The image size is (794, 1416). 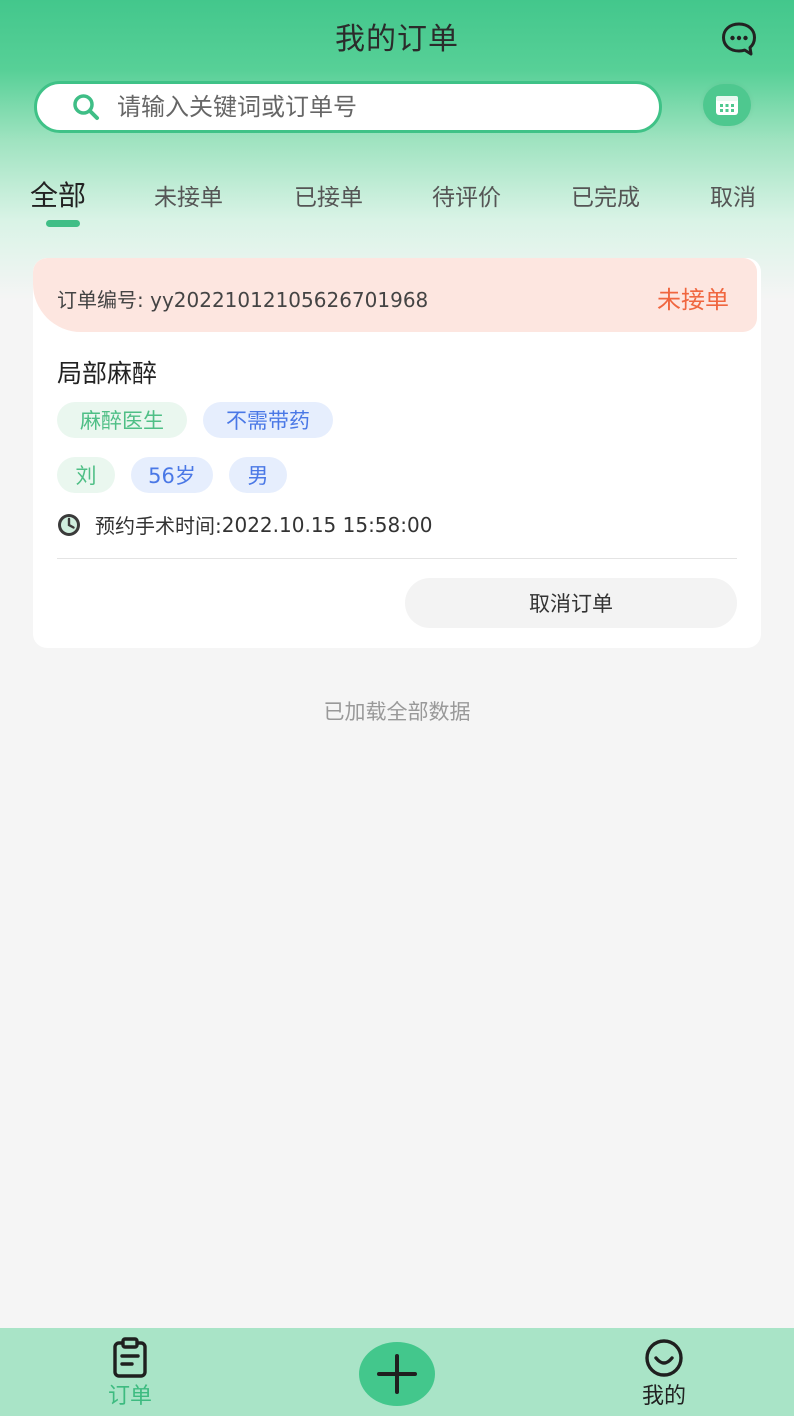 I want to click on calendar-button, so click(x=727, y=105).